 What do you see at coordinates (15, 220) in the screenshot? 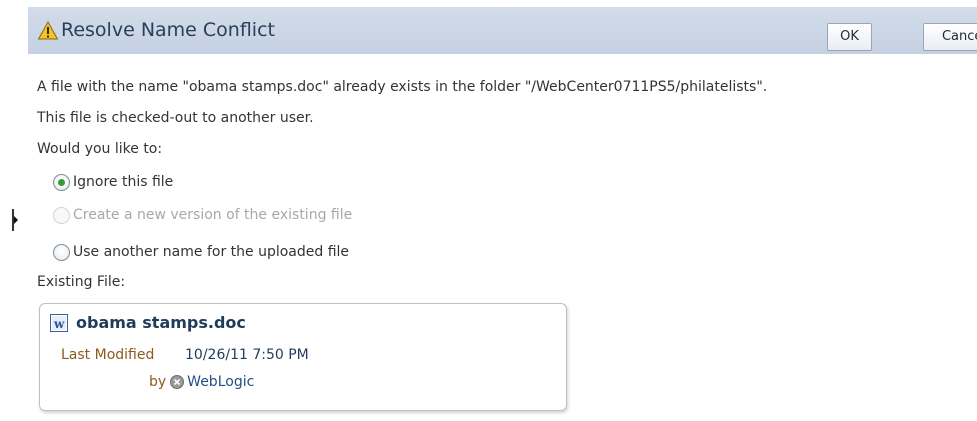
I see `expand-arrow-icon` at bounding box center [15, 220].